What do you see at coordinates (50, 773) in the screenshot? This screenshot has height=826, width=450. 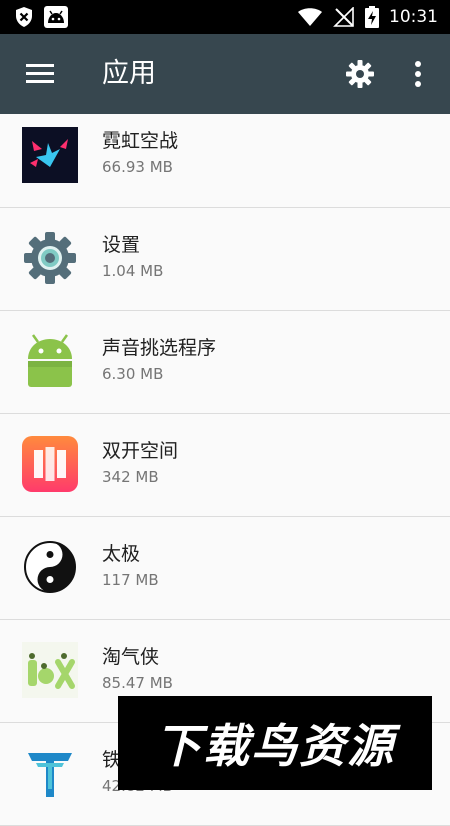 I see `t-logo-icon` at bounding box center [50, 773].